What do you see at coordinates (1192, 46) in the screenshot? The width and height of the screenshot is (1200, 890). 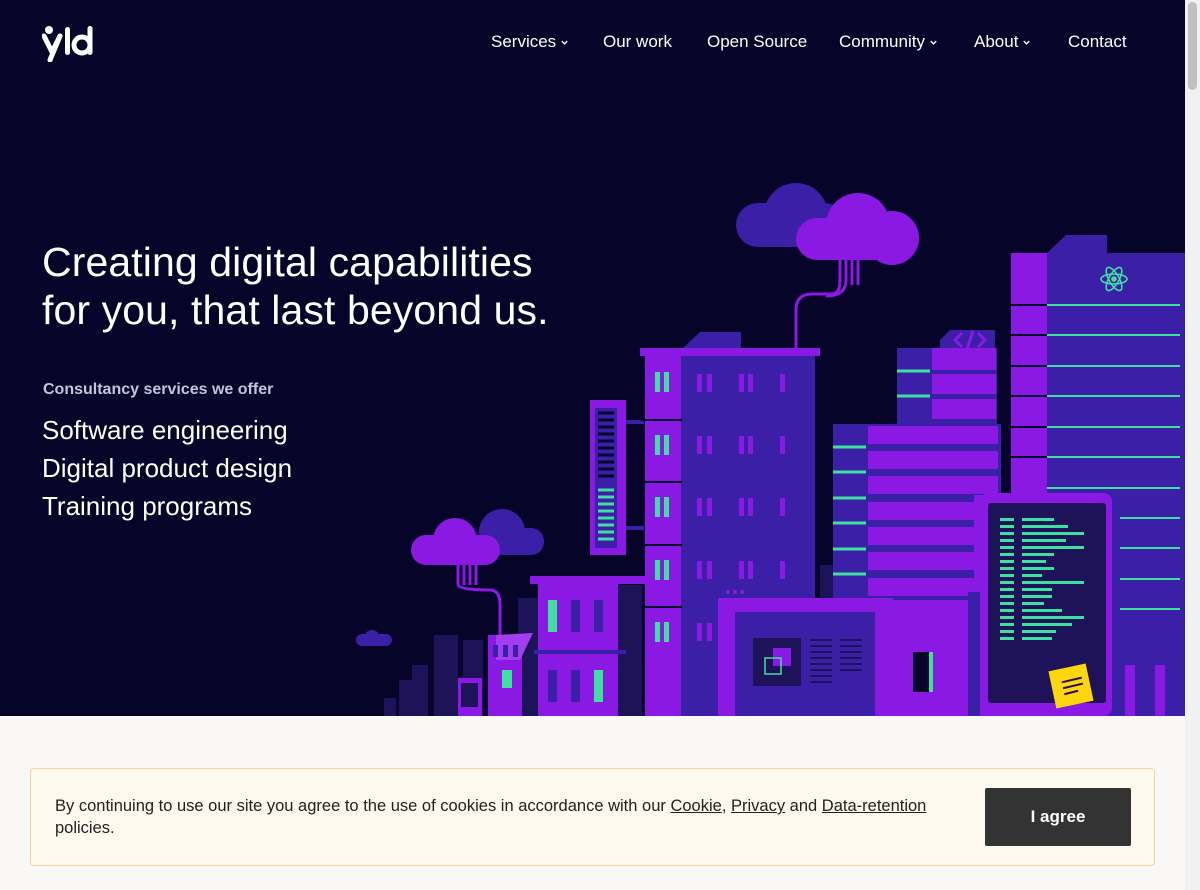 I see `scrollbar-thumb` at bounding box center [1192, 46].